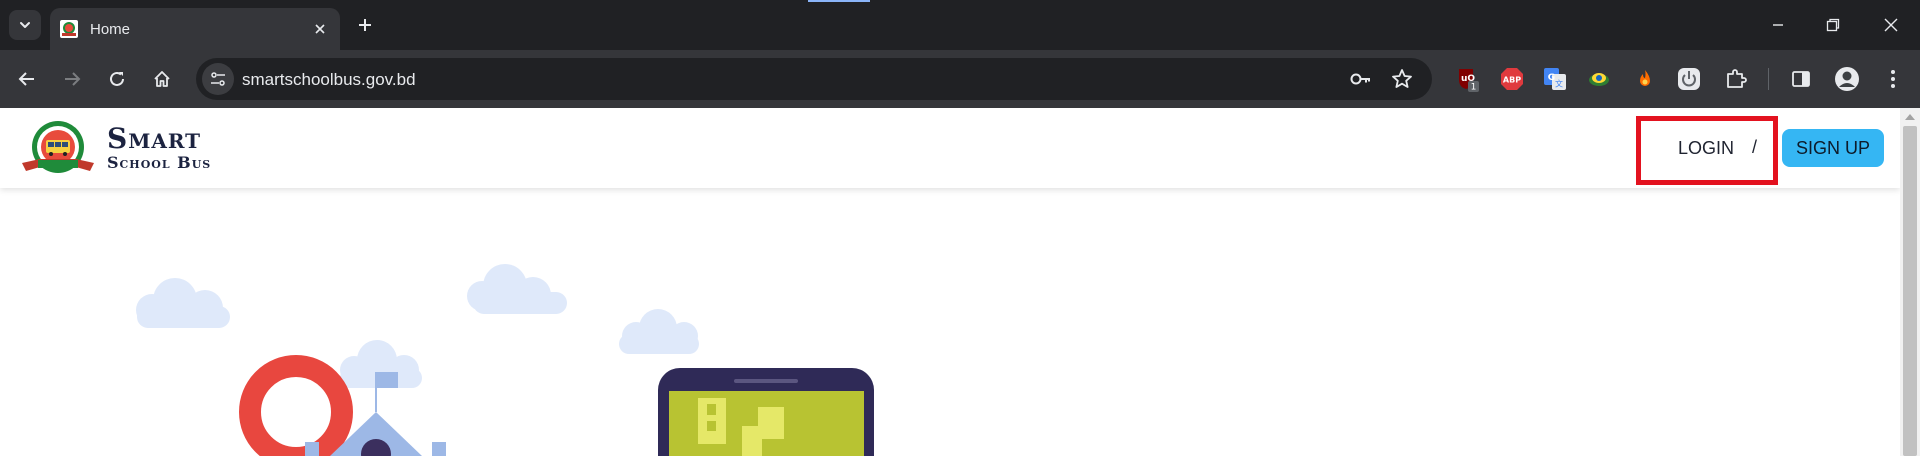  I want to click on reload-button, so click(117, 79).